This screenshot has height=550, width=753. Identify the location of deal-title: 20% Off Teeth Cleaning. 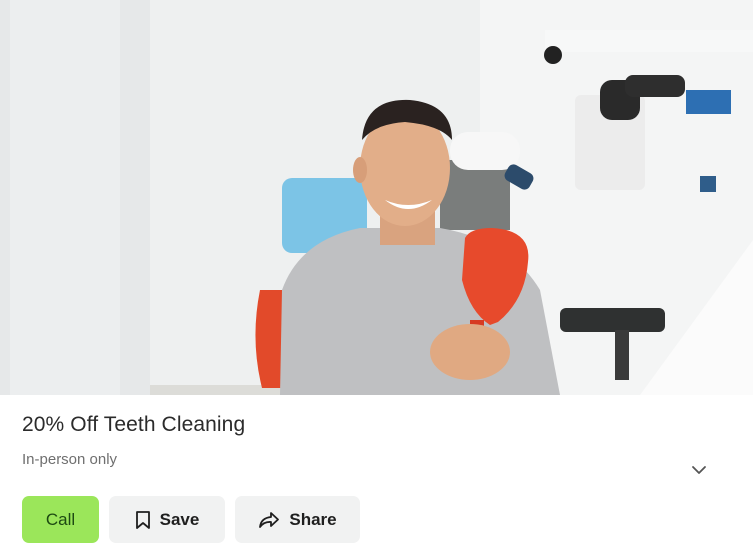
(134, 424).